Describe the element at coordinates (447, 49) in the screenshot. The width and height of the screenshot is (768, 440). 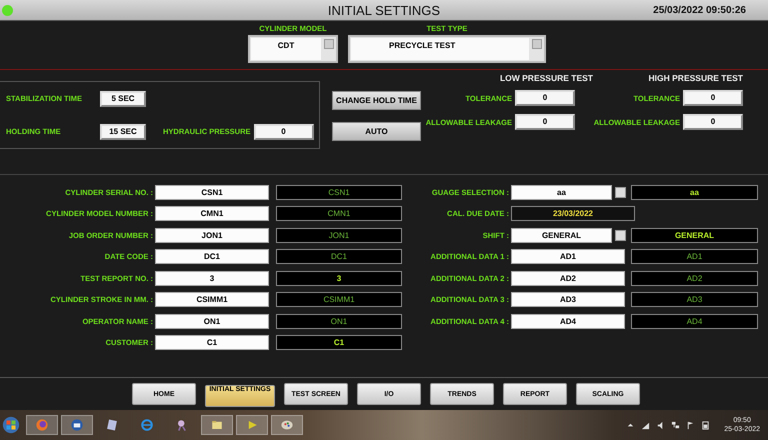
I see `selector-listbox: PRECYCLE TEST` at that location.